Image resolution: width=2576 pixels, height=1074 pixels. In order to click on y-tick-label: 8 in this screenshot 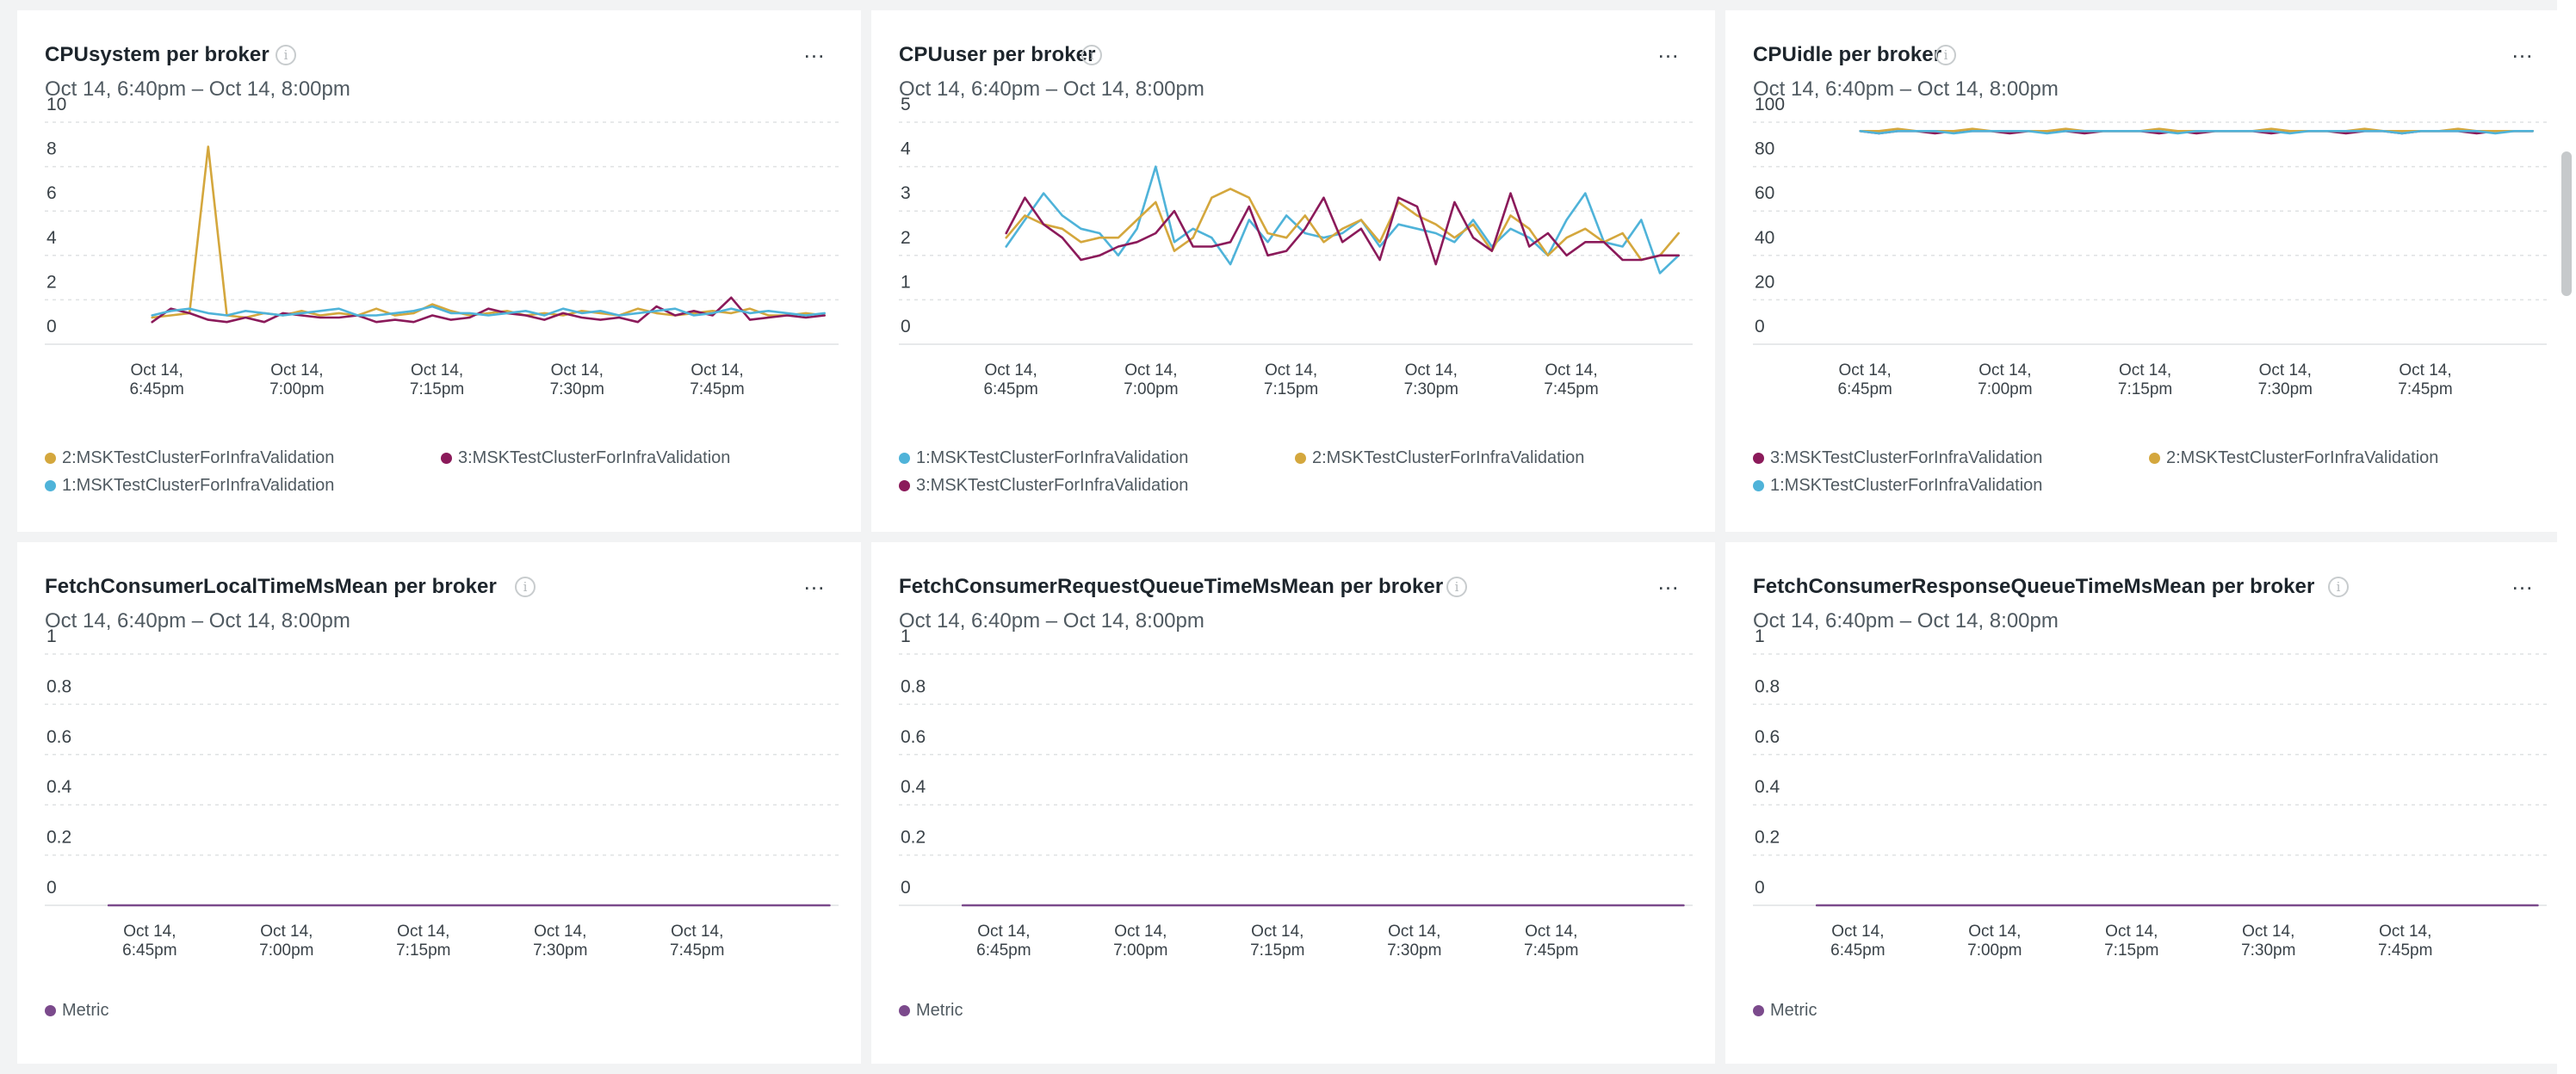, I will do `click(52, 149)`.